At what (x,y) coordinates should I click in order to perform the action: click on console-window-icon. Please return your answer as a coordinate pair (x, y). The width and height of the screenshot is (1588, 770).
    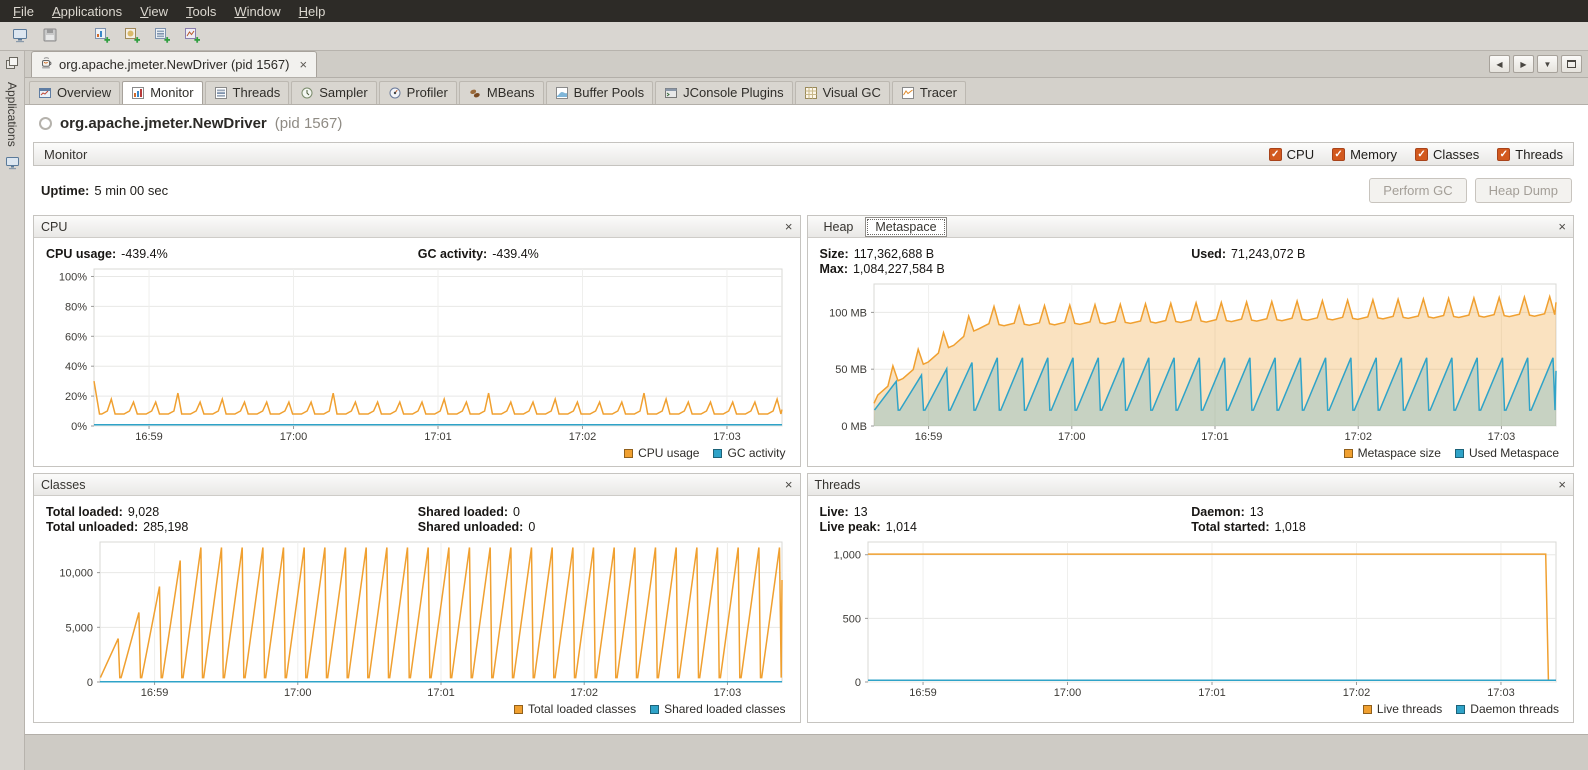
    Looking at the image, I should click on (671, 93).